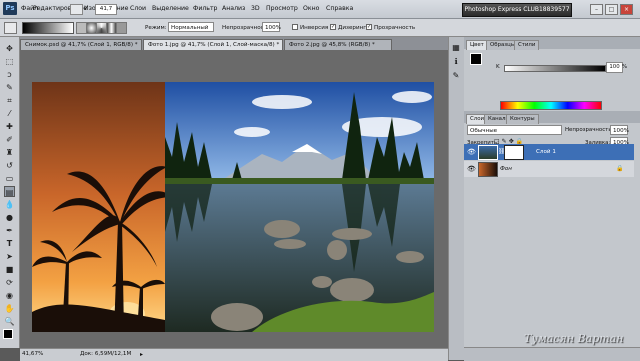 The width and height of the screenshot is (640, 361). What do you see at coordinates (121, 28) in the screenshot?
I see `diamond-gradient-icon` at bounding box center [121, 28].